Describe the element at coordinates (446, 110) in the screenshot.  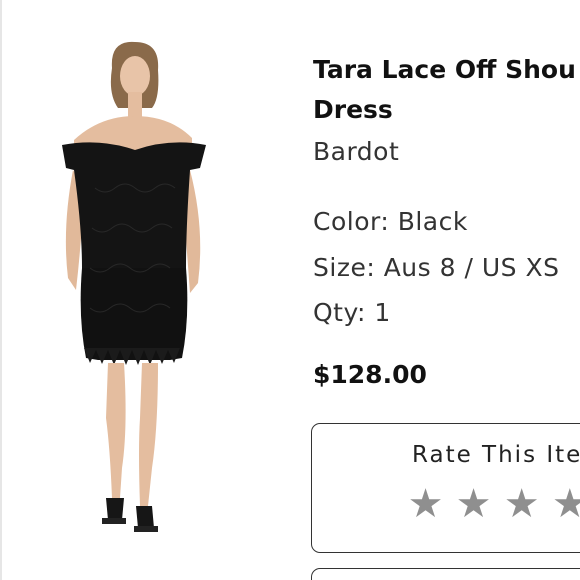
I see `product-title-line-2: Dress` at that location.